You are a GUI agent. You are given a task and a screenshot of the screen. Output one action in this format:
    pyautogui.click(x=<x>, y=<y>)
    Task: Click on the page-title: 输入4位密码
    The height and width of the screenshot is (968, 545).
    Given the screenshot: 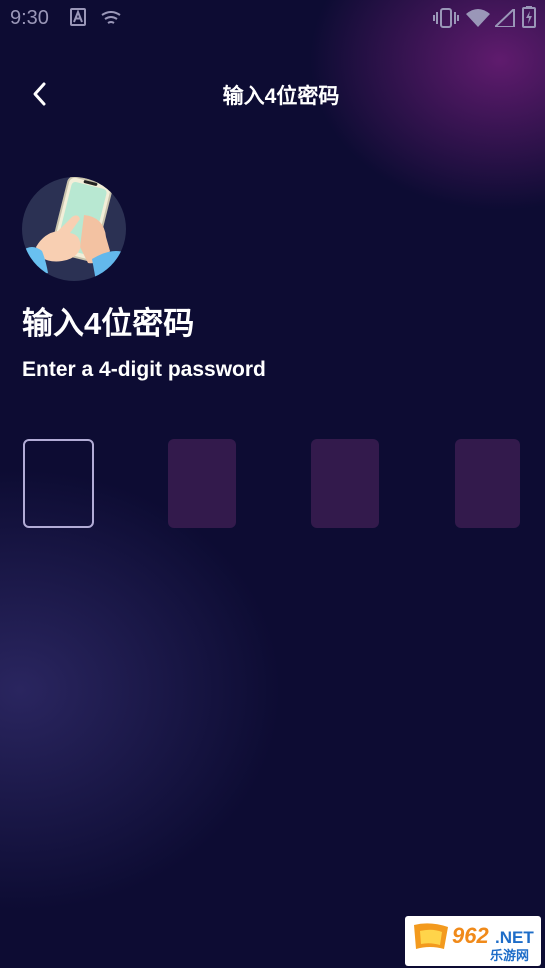 What is the action you would take?
    pyautogui.click(x=281, y=96)
    